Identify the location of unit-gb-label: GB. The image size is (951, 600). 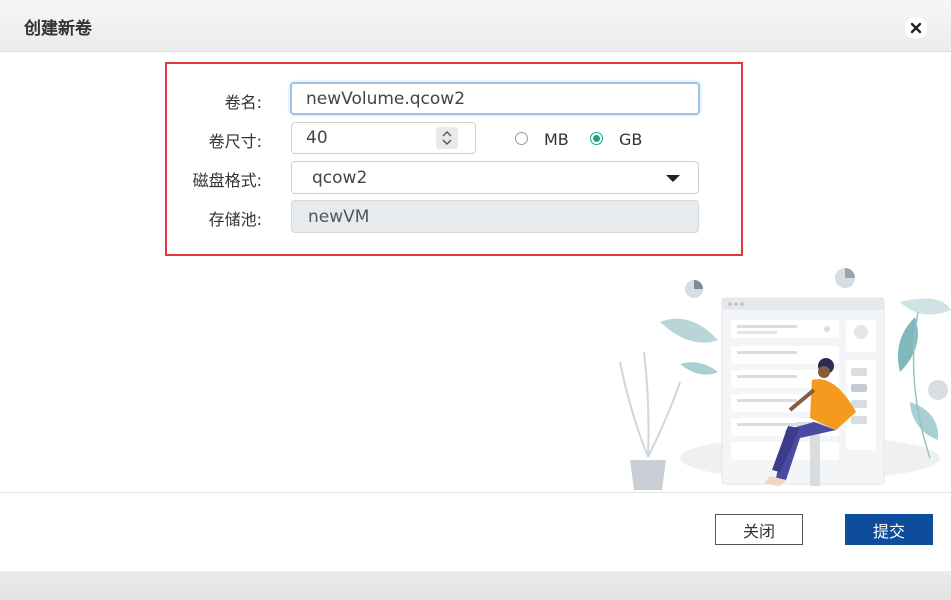
(631, 139).